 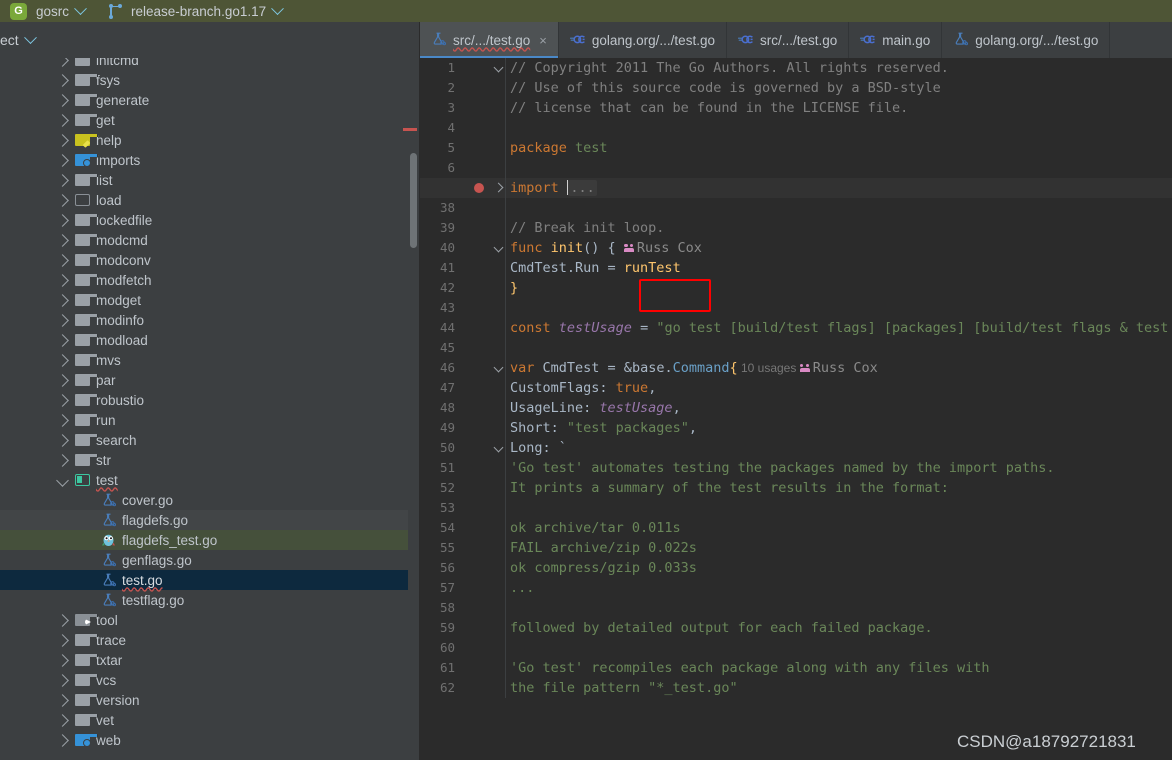 I want to click on project-name-label: gosrc, so click(x=52, y=11).